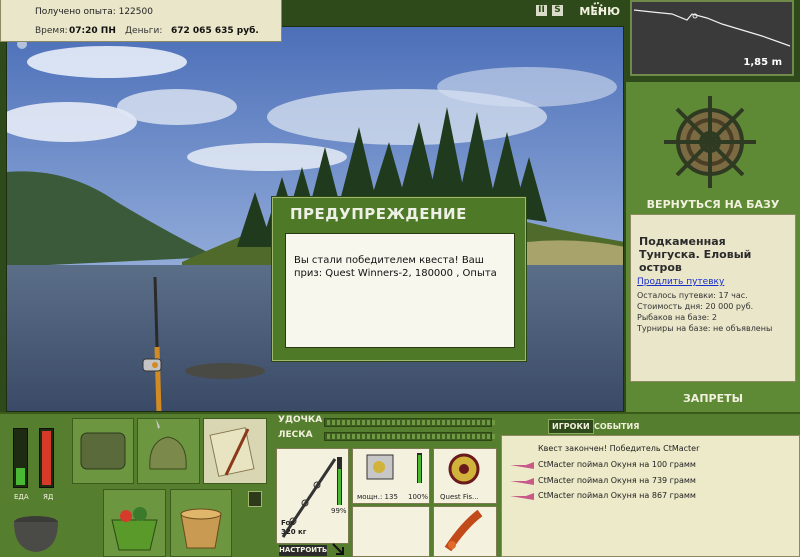  Describe the element at coordinates (705, 328) in the screenshot. I see `location-info-line: Турниры на базе: не объявлены` at that location.